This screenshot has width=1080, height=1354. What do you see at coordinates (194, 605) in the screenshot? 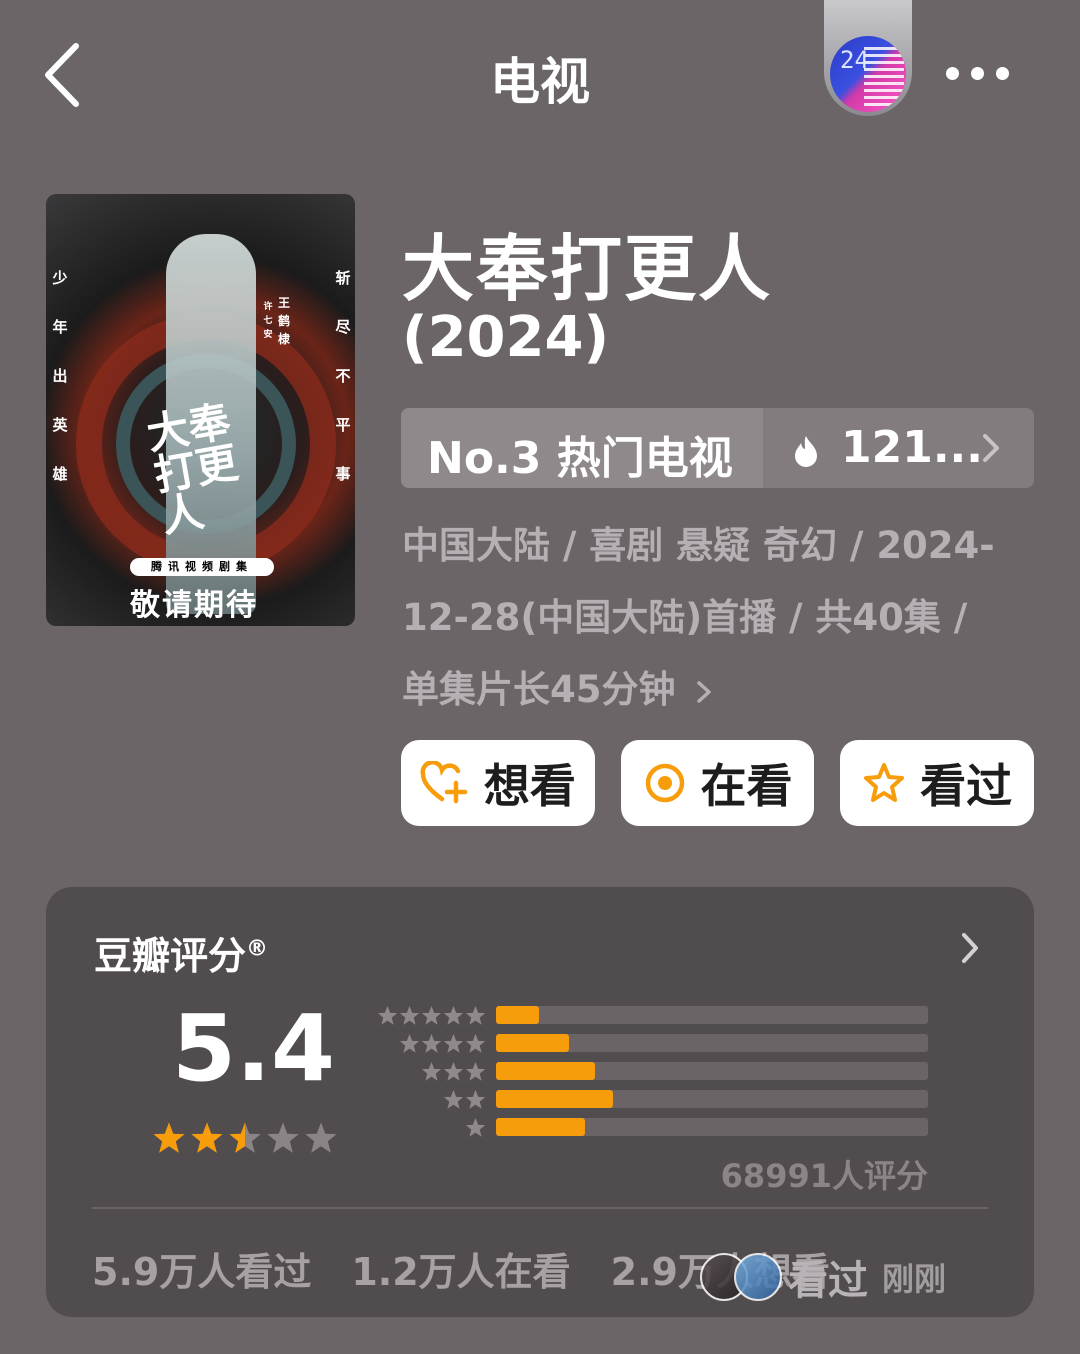
I see `poster-coming-text: 敬请期待` at bounding box center [194, 605].